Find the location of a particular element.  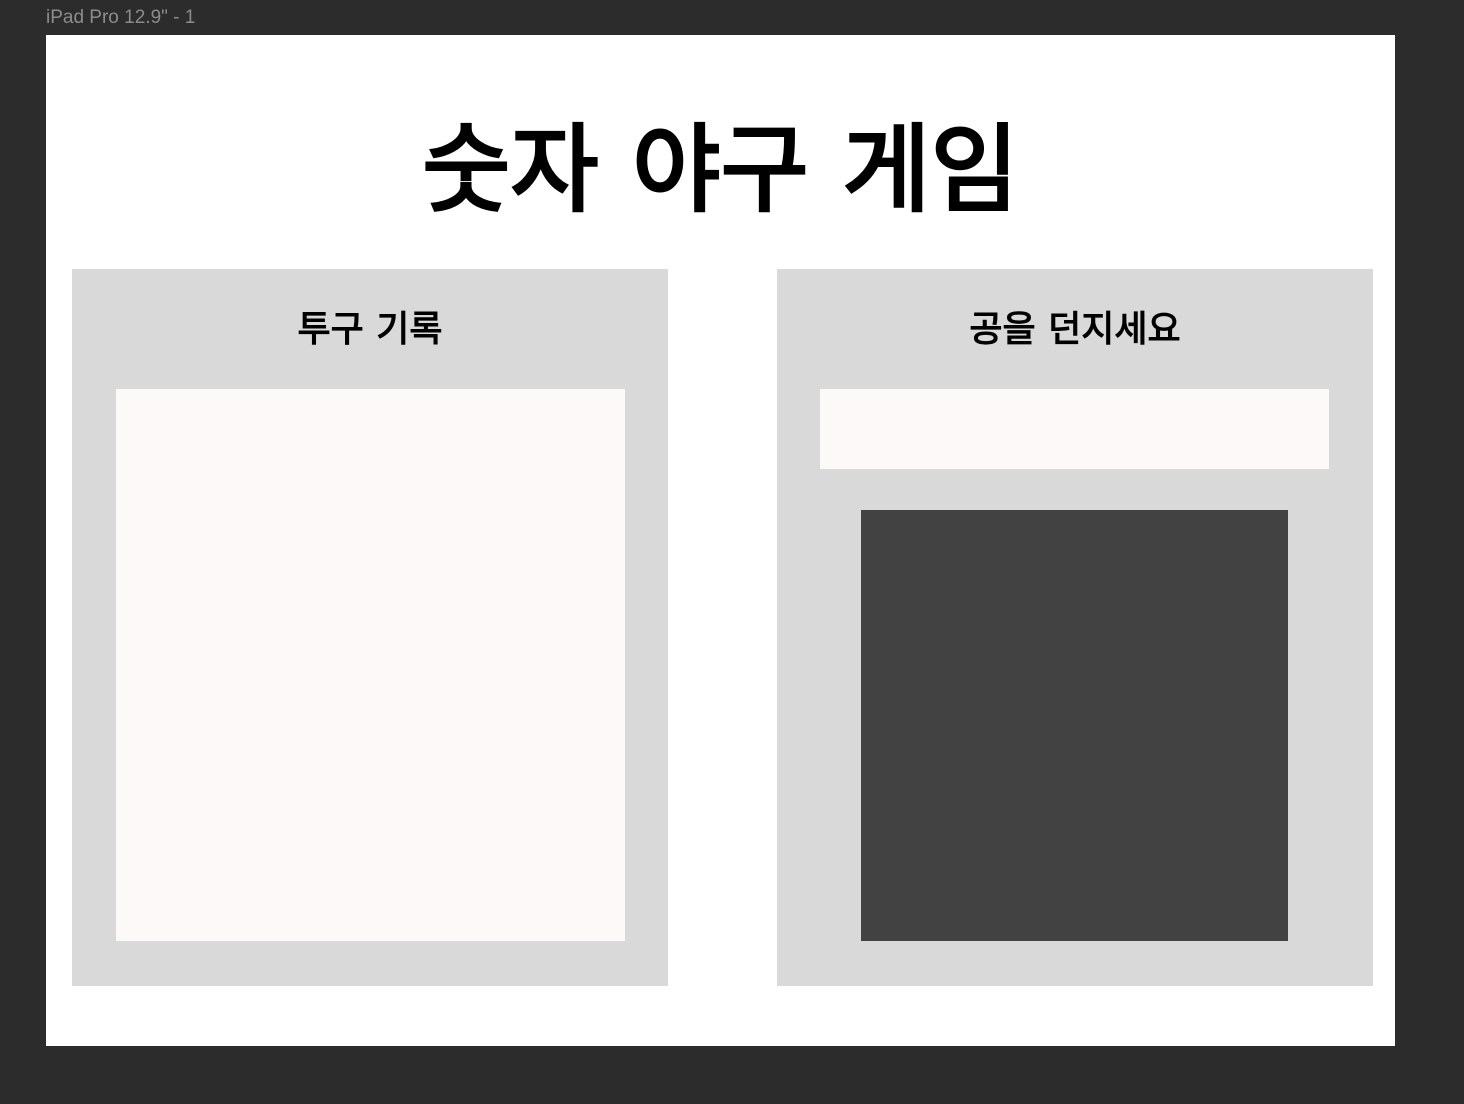

page-title: 숫자 야구 게임 is located at coordinates (720, 170).